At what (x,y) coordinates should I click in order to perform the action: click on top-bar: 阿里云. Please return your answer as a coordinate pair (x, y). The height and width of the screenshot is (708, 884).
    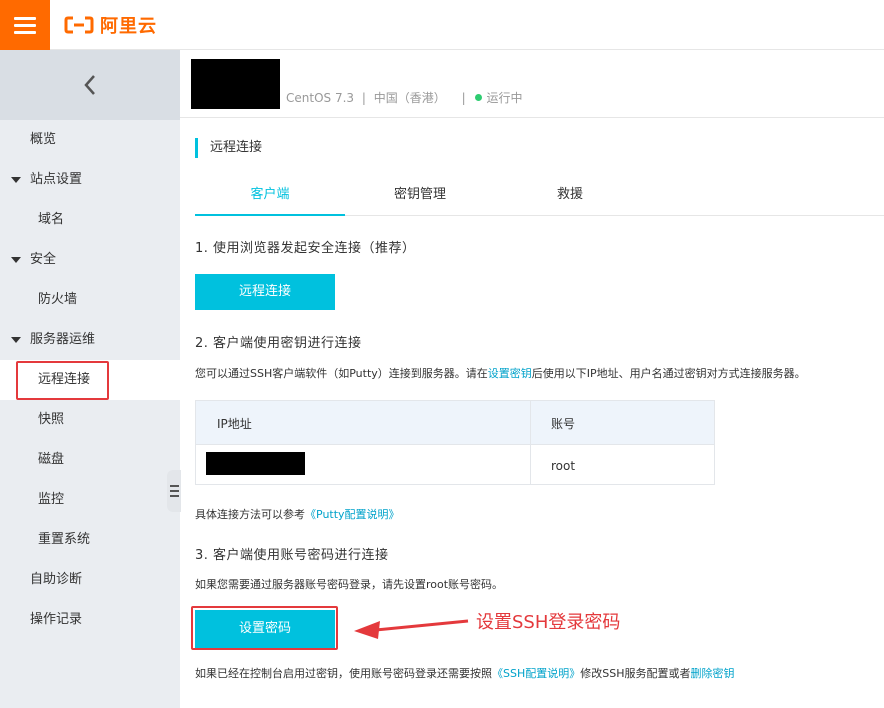
    Looking at the image, I should click on (442, 25).